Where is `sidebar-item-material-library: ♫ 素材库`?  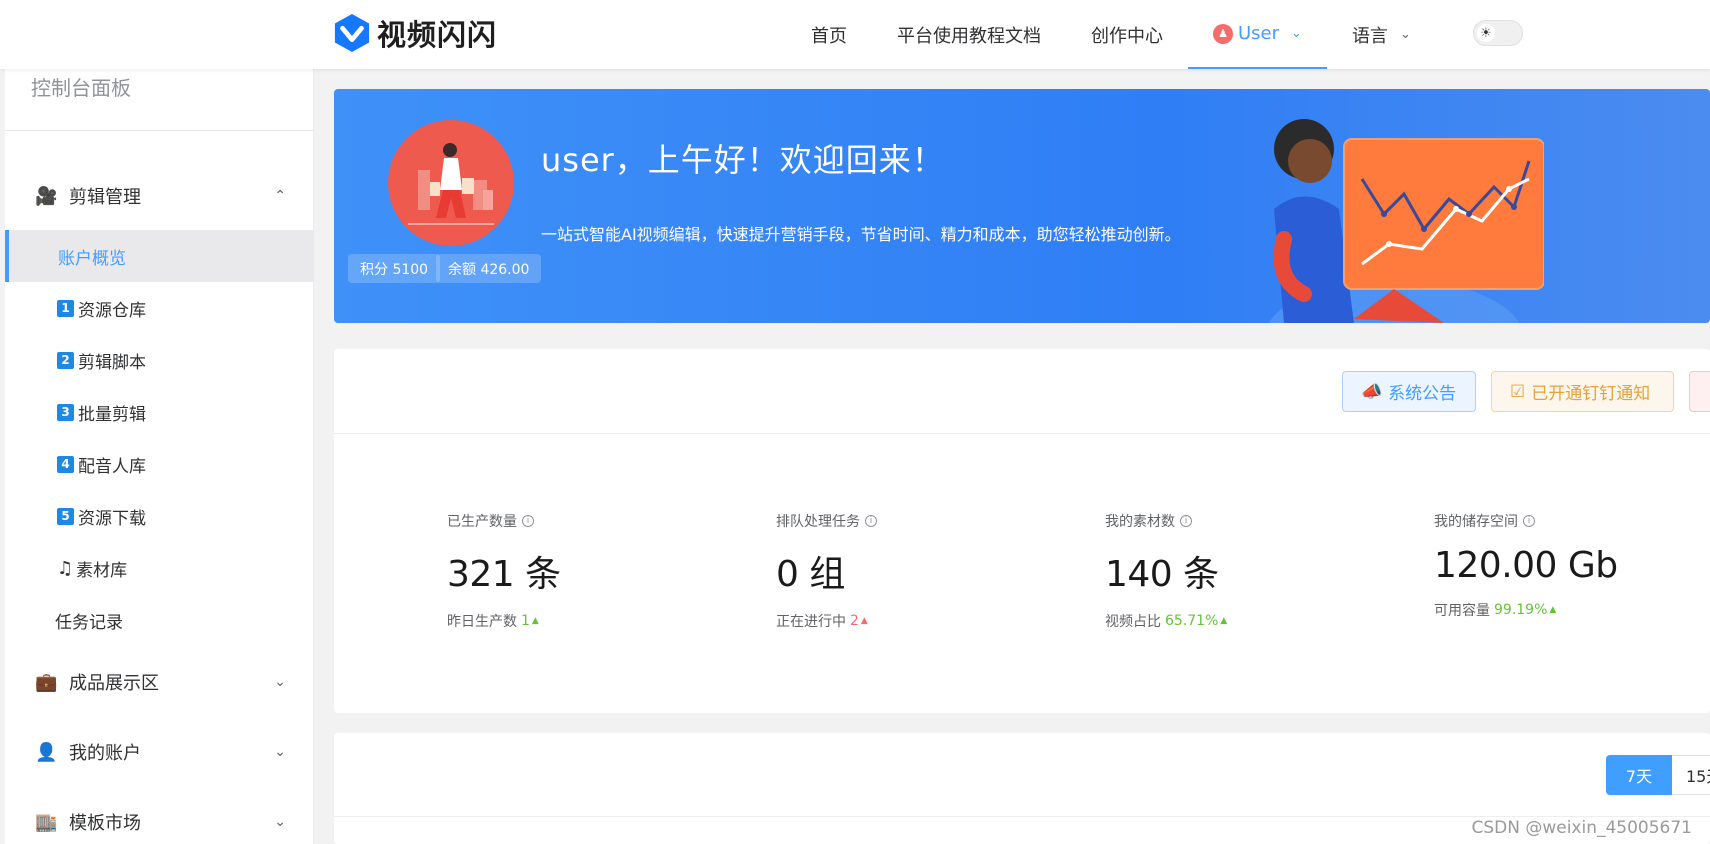
sidebar-item-material-library: ♫ 素材库 is located at coordinates (159, 568).